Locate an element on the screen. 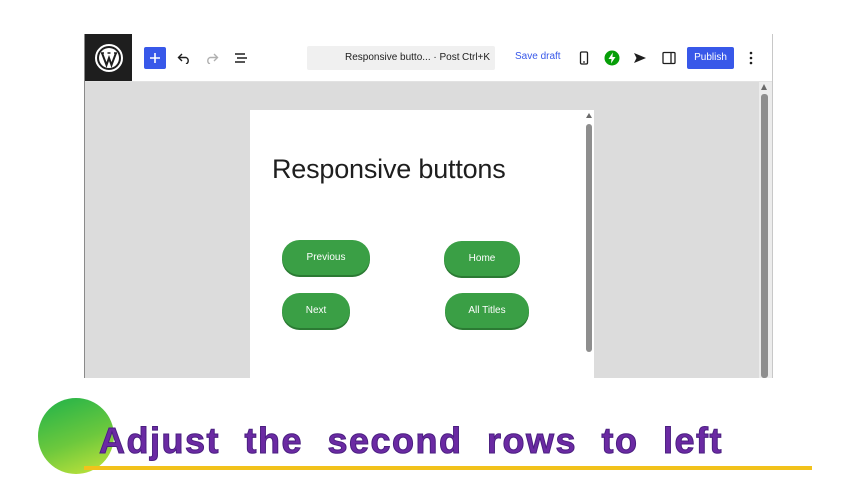  preview-device-button is located at coordinates (584, 58).